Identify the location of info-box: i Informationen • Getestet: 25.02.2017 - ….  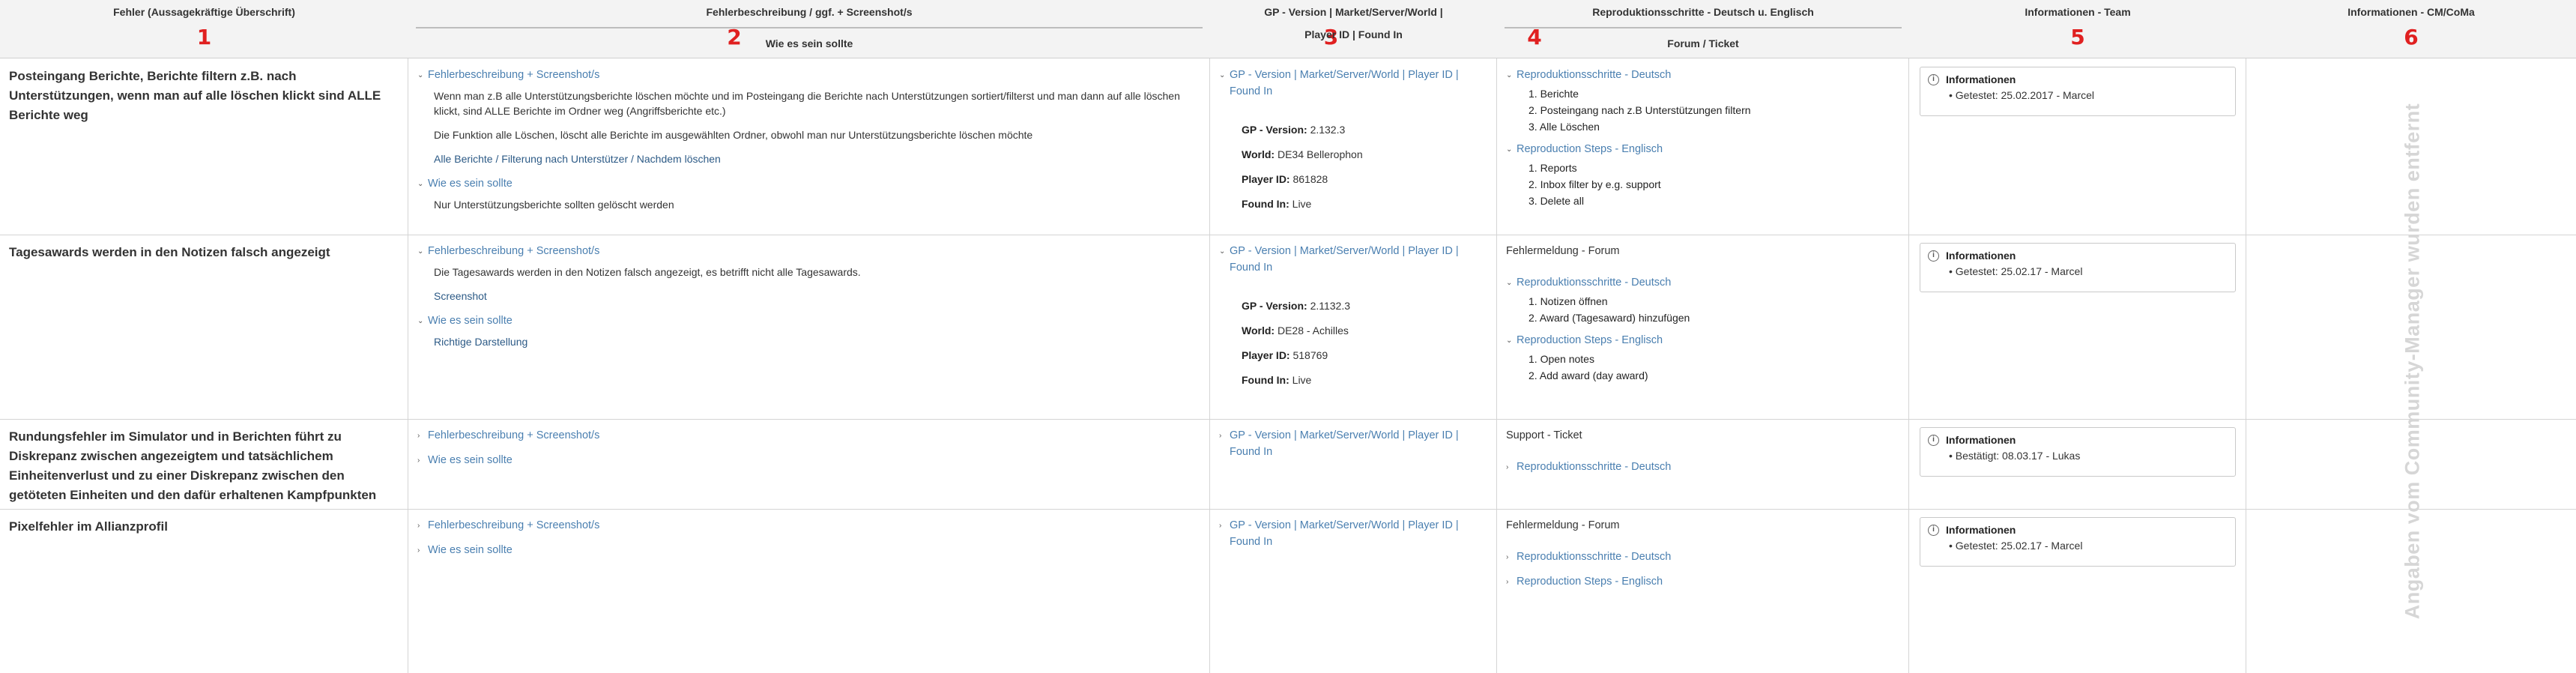
(2078, 91).